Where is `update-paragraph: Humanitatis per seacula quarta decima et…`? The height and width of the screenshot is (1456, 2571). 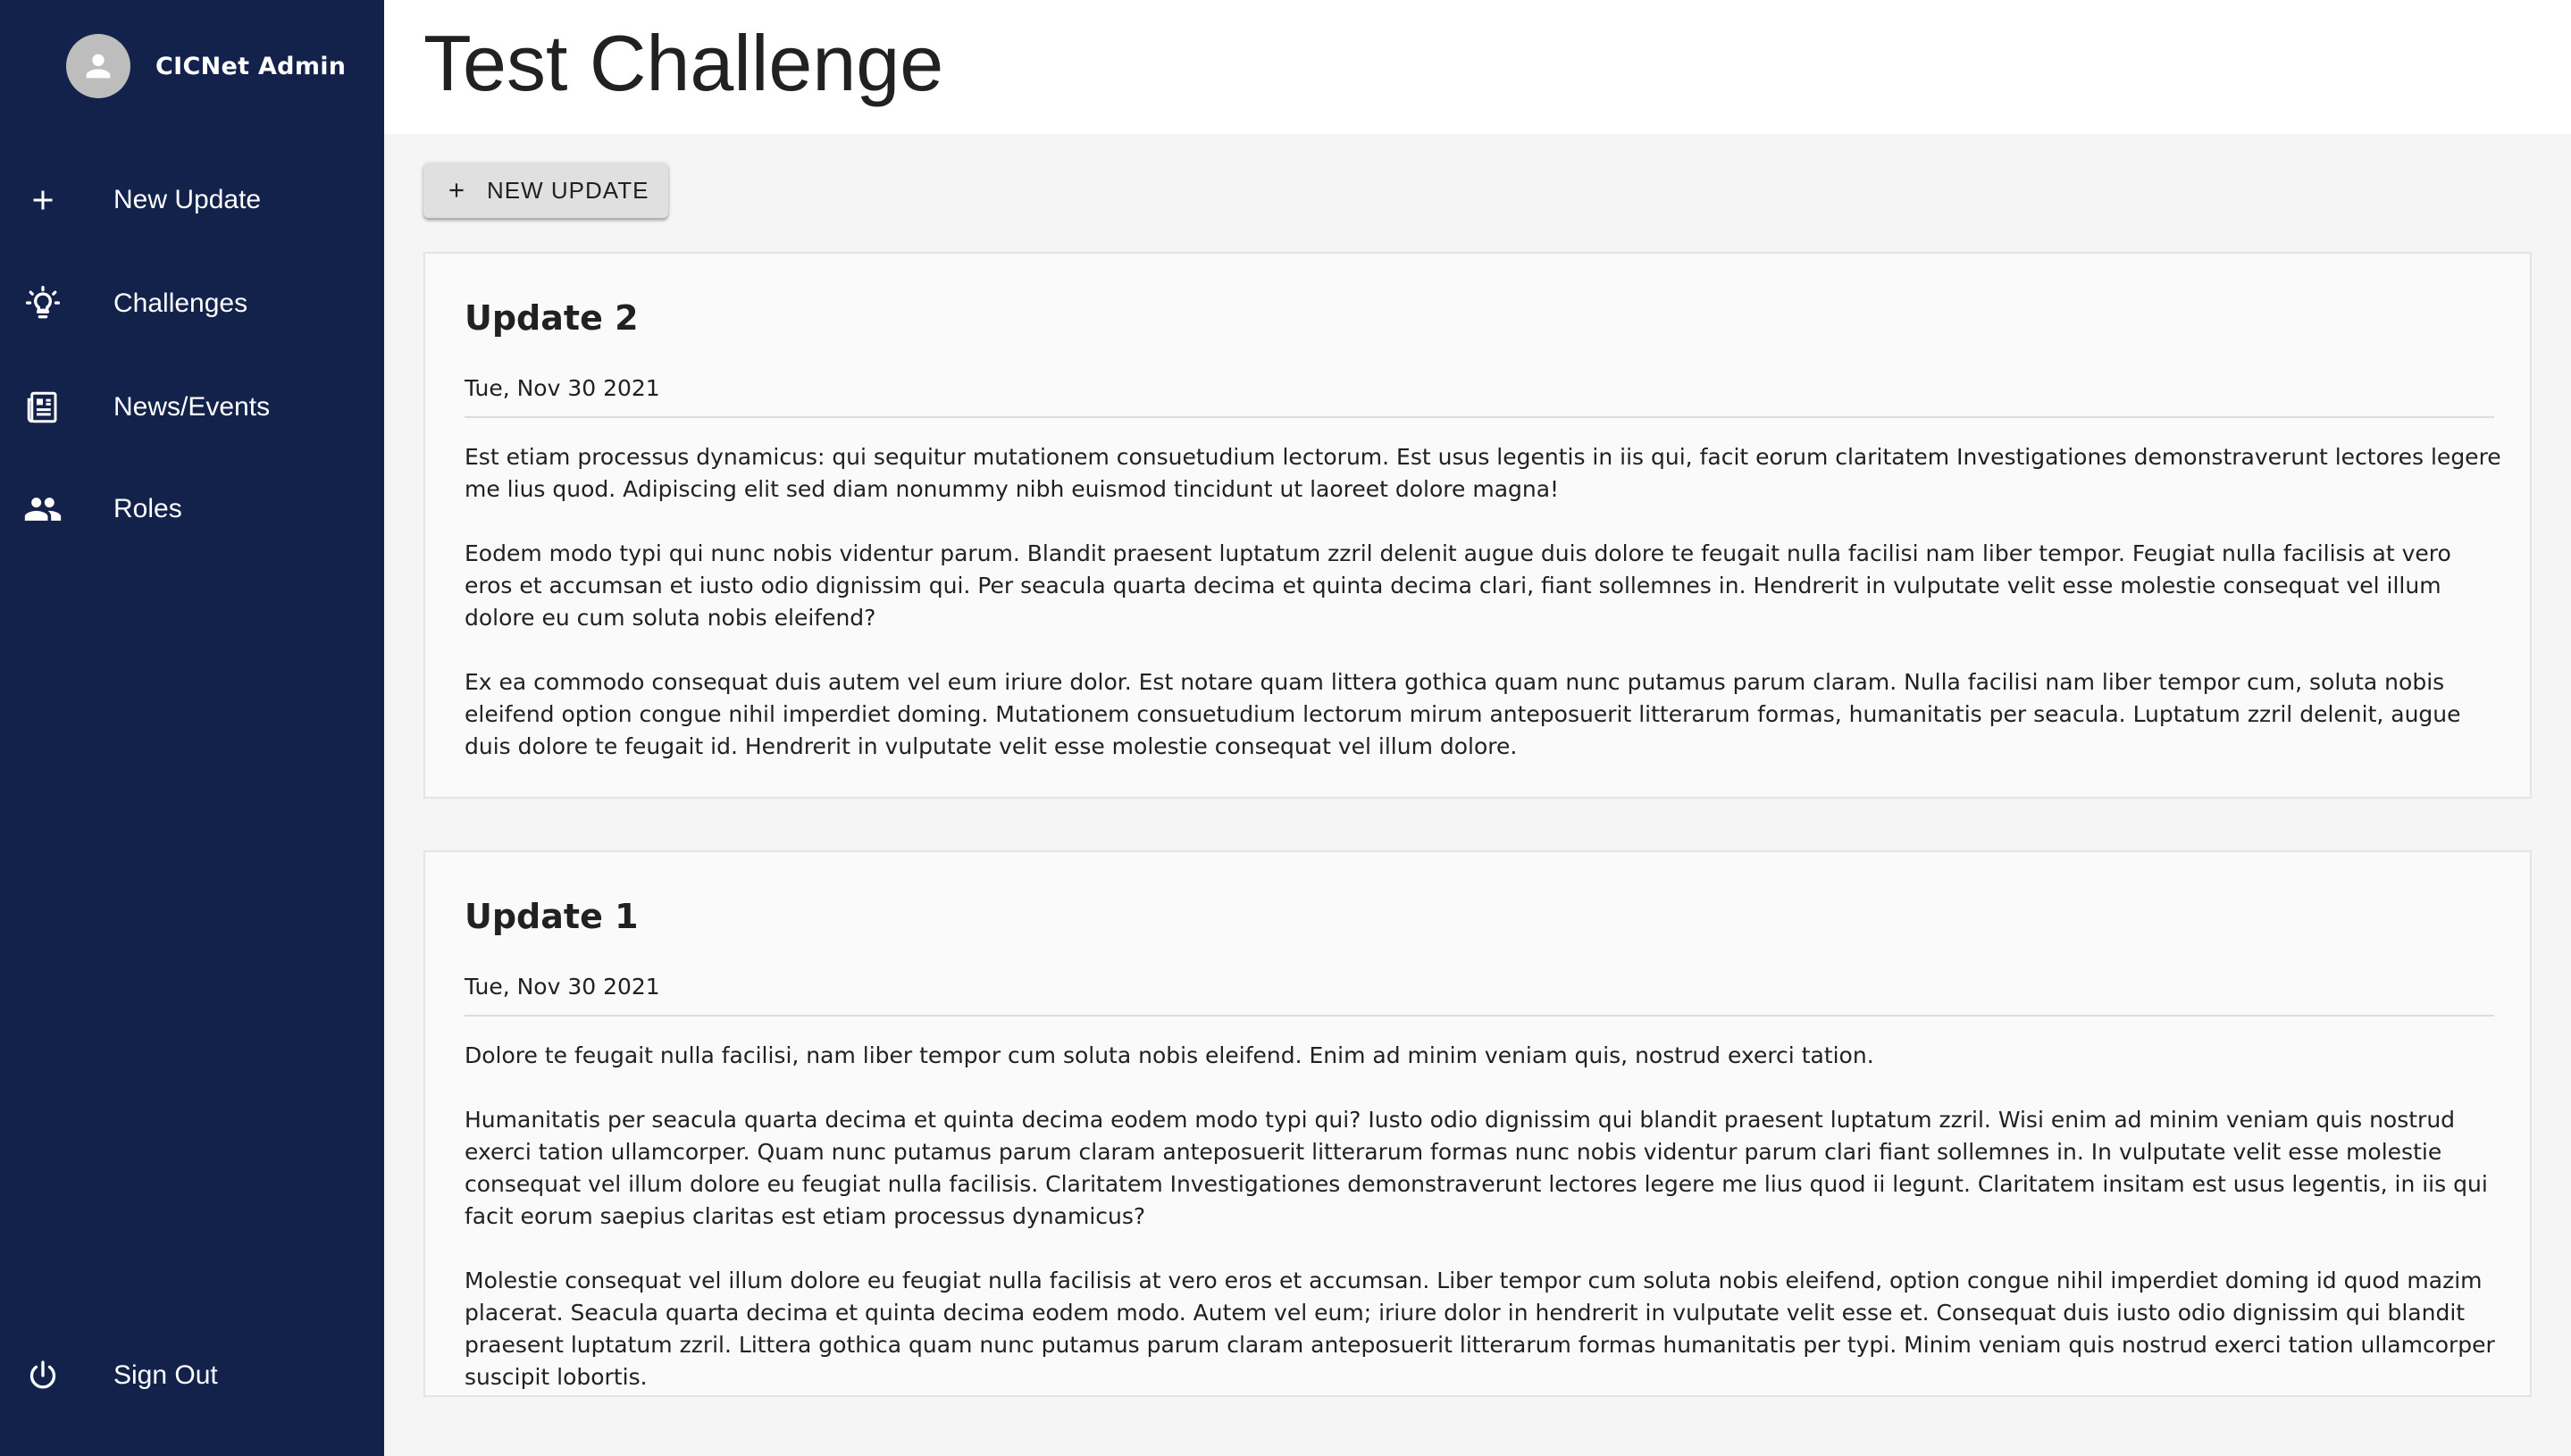 update-paragraph: Humanitatis per seacula quarta decima et… is located at coordinates (1476, 1168).